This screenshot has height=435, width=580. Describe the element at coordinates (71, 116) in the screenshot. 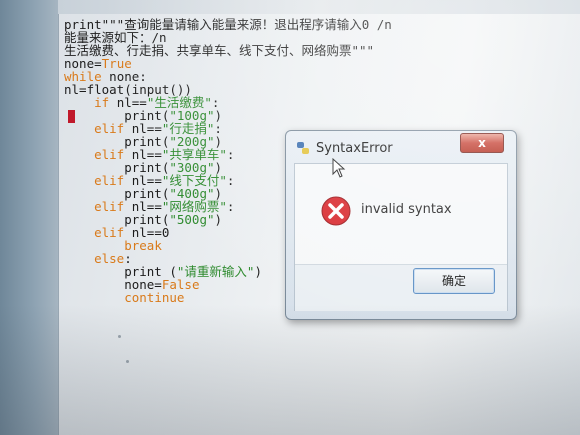

I see `text-cursor` at that location.